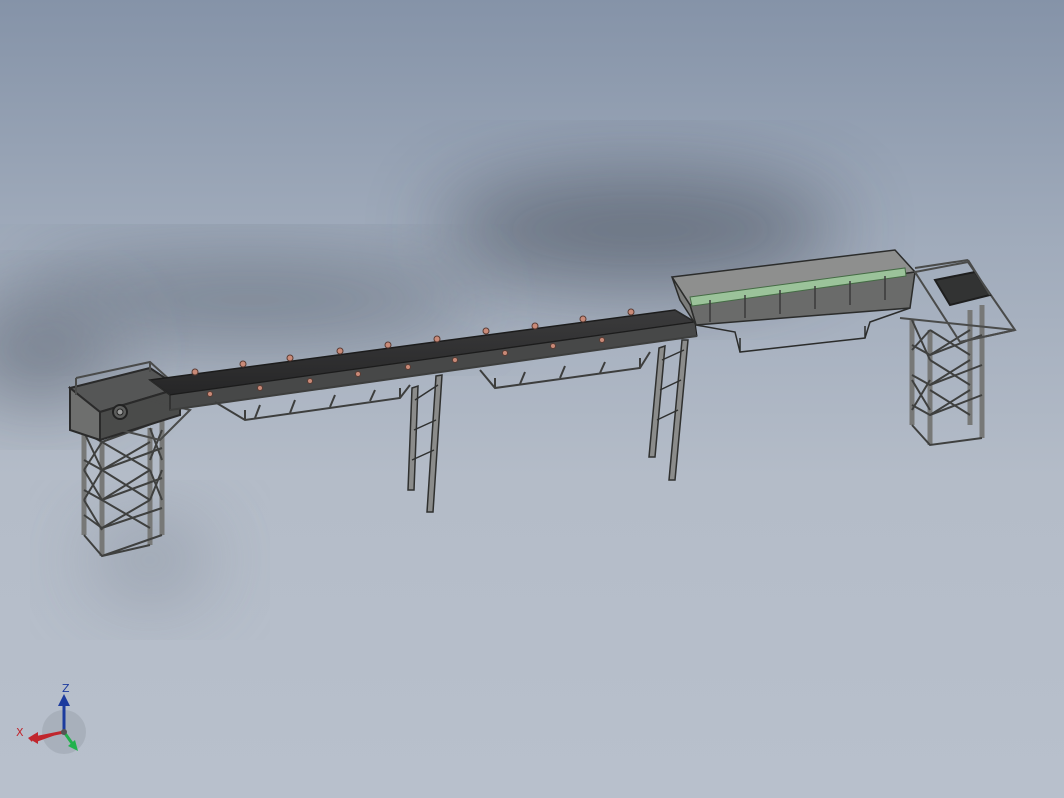  I want to click on x-axis-label: X, so click(20, 732).